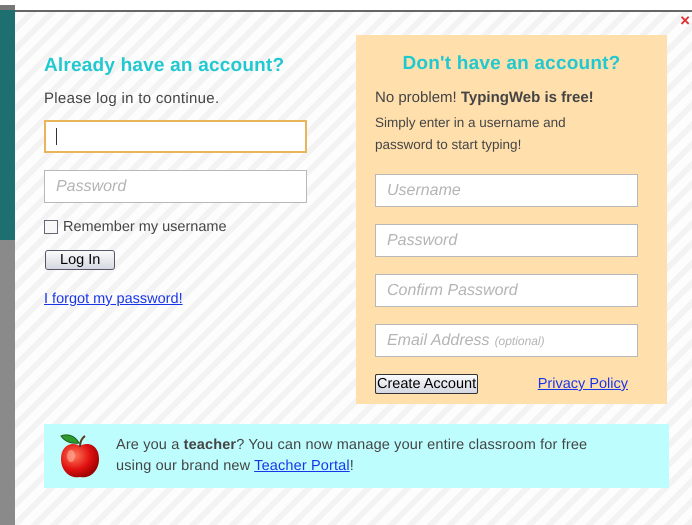 The height and width of the screenshot is (525, 692). Describe the element at coordinates (471, 134) in the screenshot. I see `signup-instructions: Simply enter in a username and password to start typing!` at that location.